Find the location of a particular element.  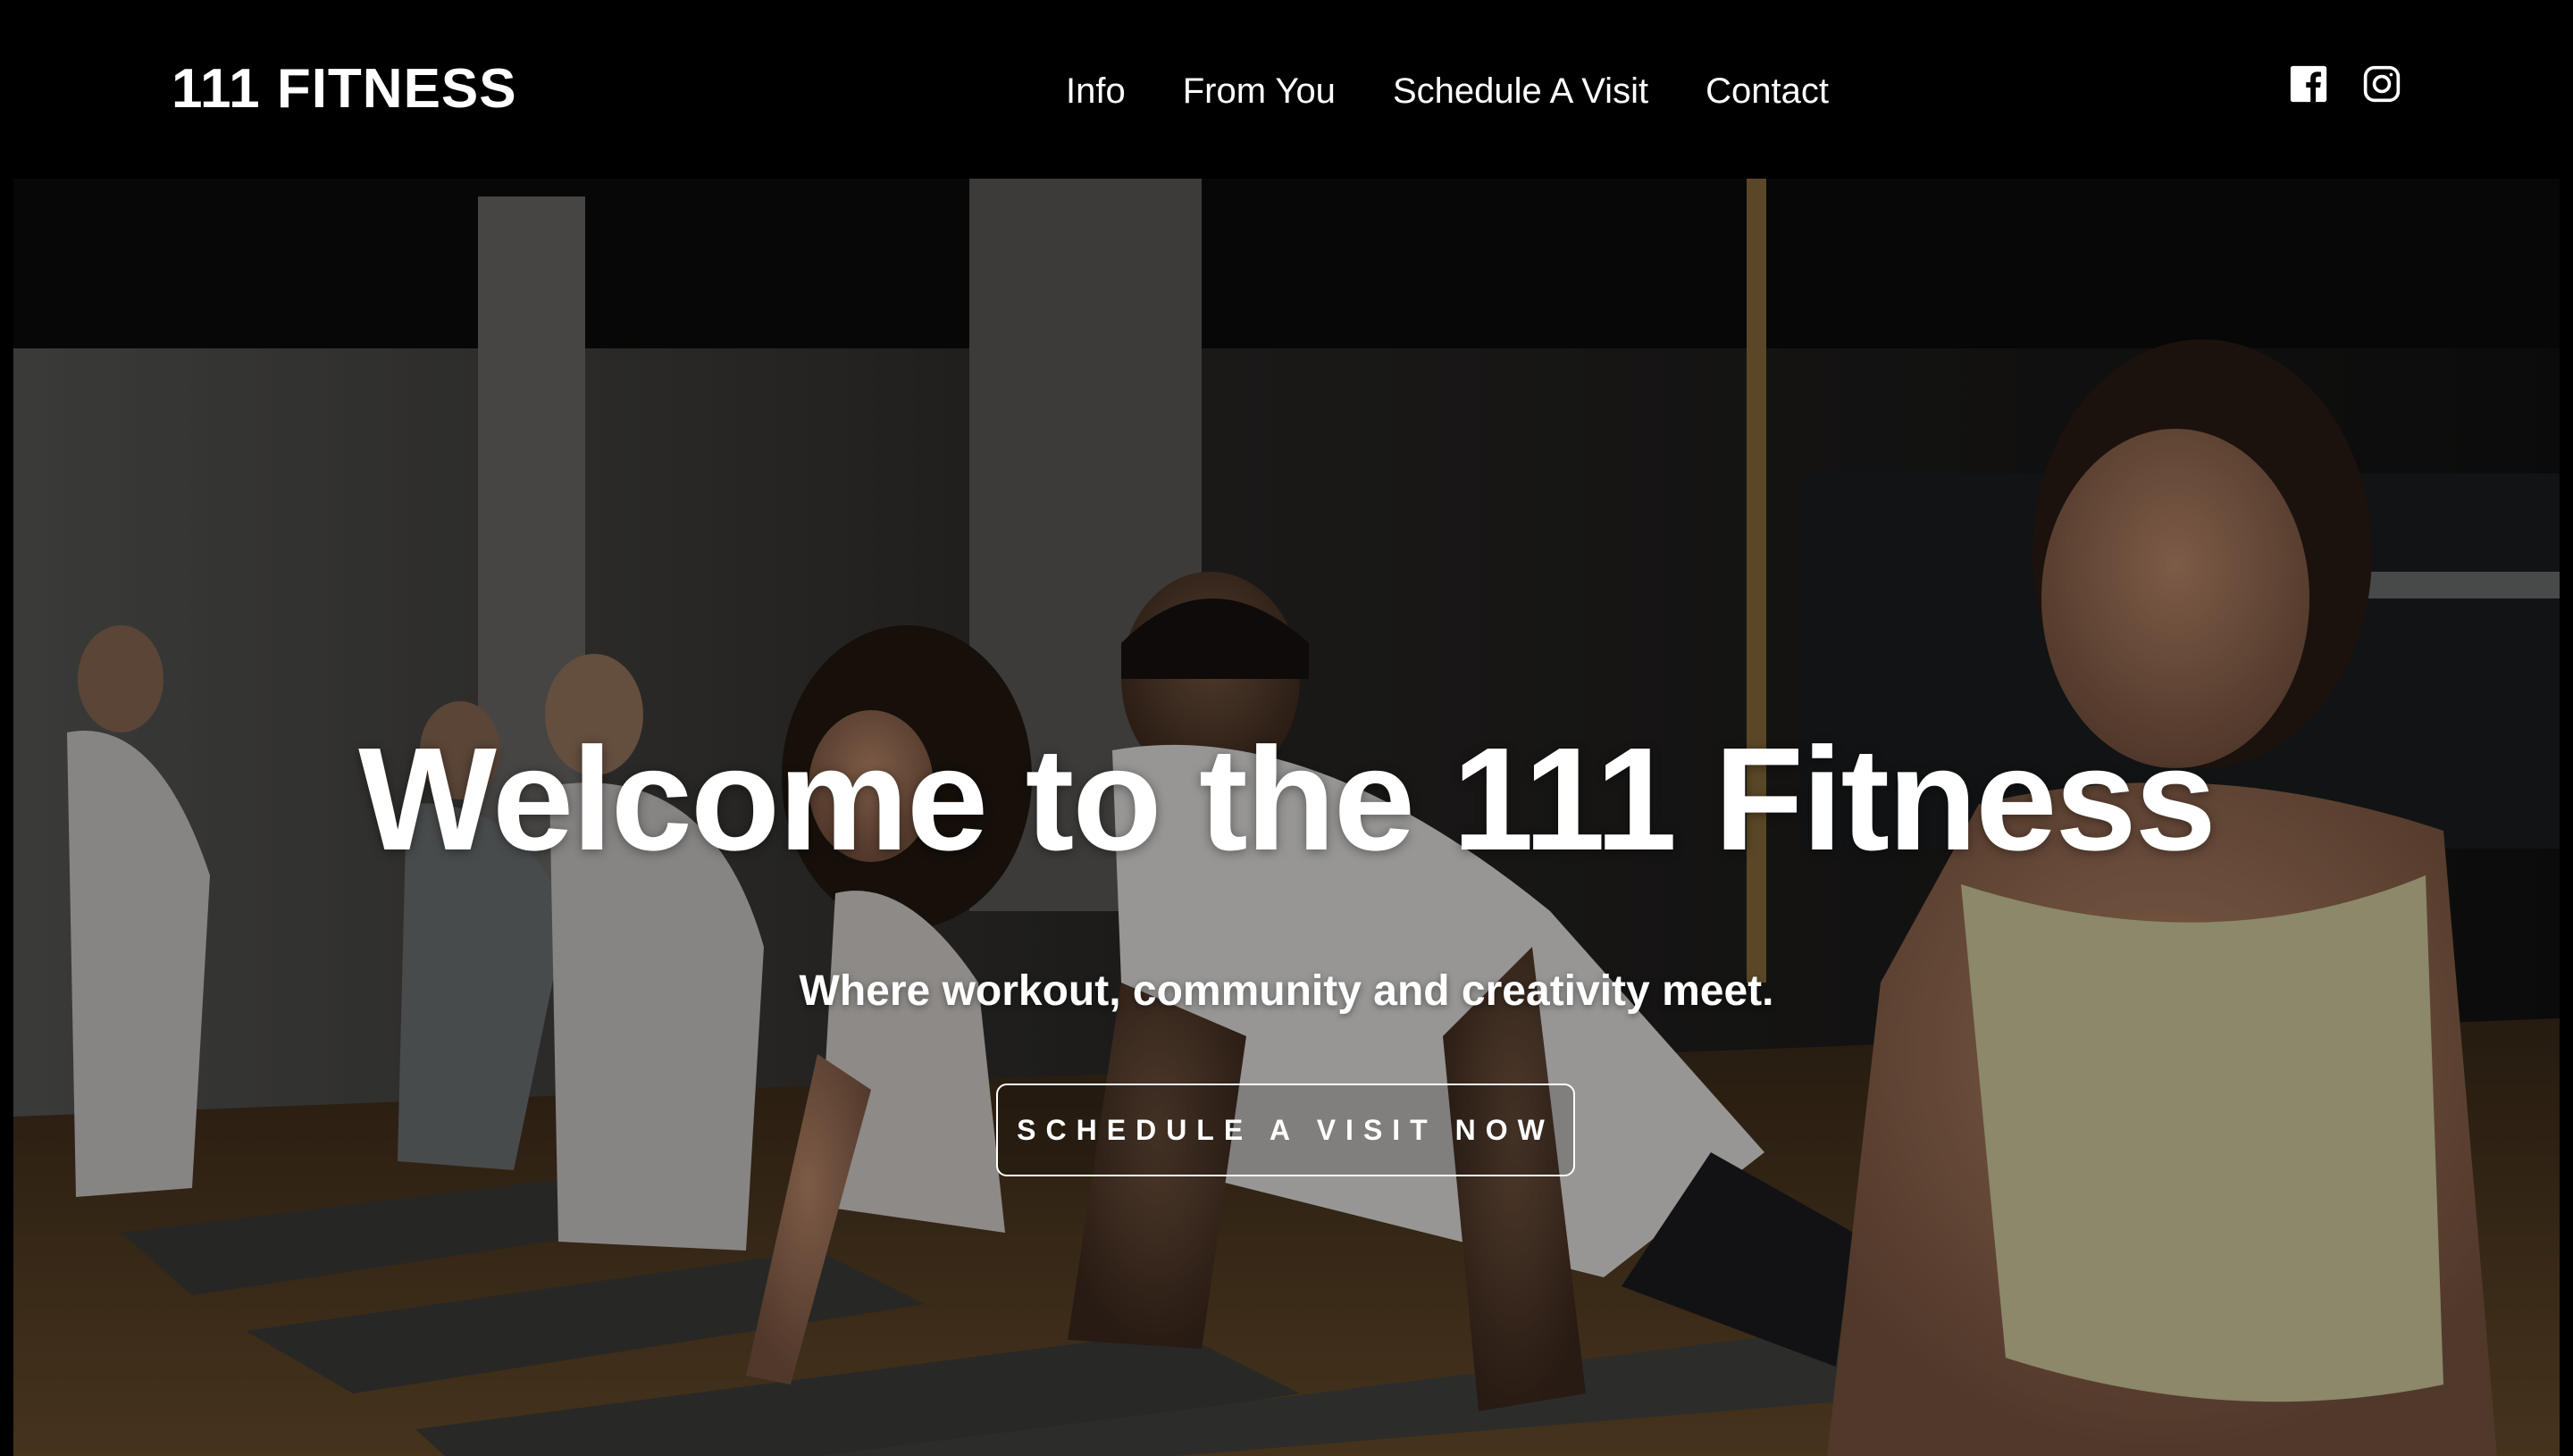

main-nav: Info From You Schedule A Visit Contact is located at coordinates (1447, 91).